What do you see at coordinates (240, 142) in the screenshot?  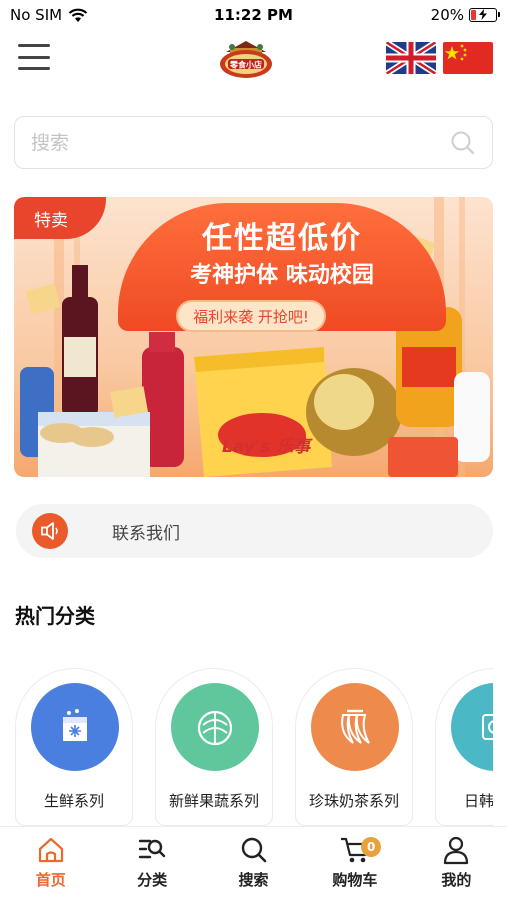 I see `search-input` at bounding box center [240, 142].